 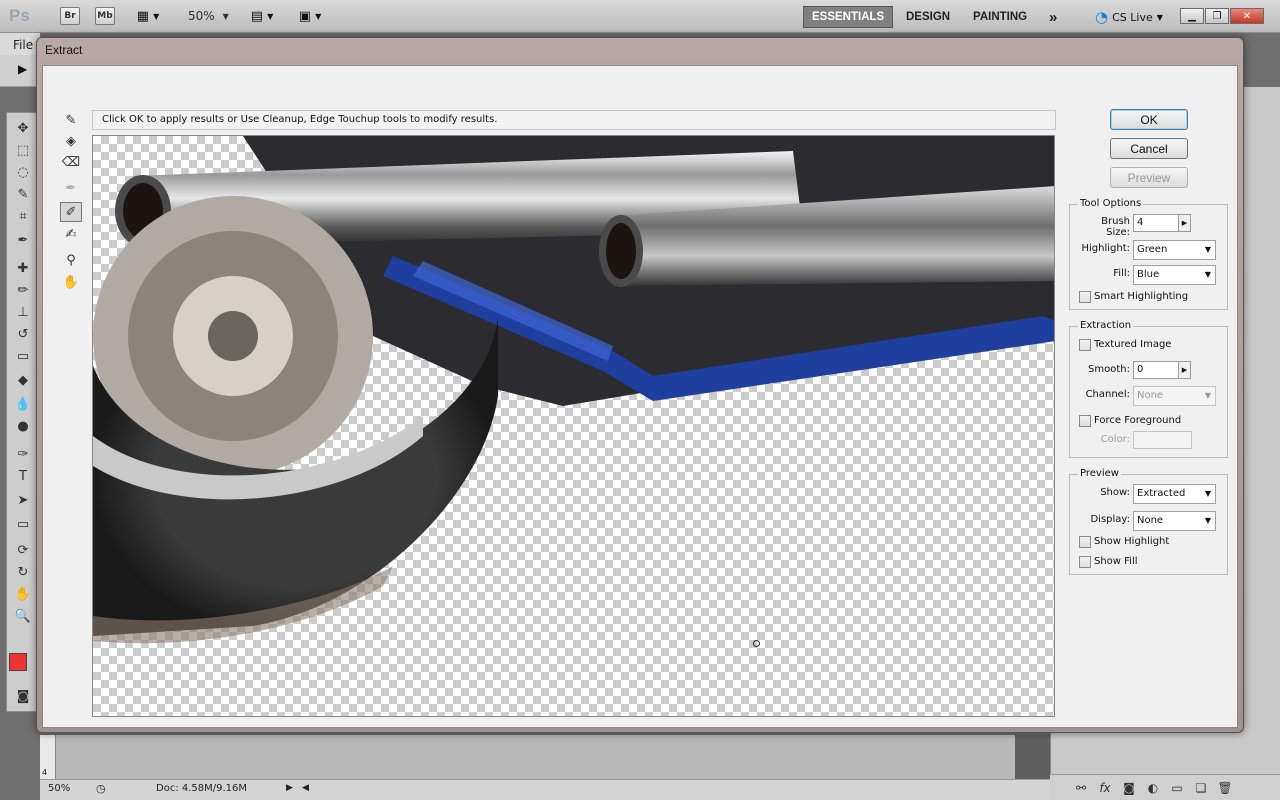 I want to click on smooth-arrow: ▶, so click(x=1185, y=370).